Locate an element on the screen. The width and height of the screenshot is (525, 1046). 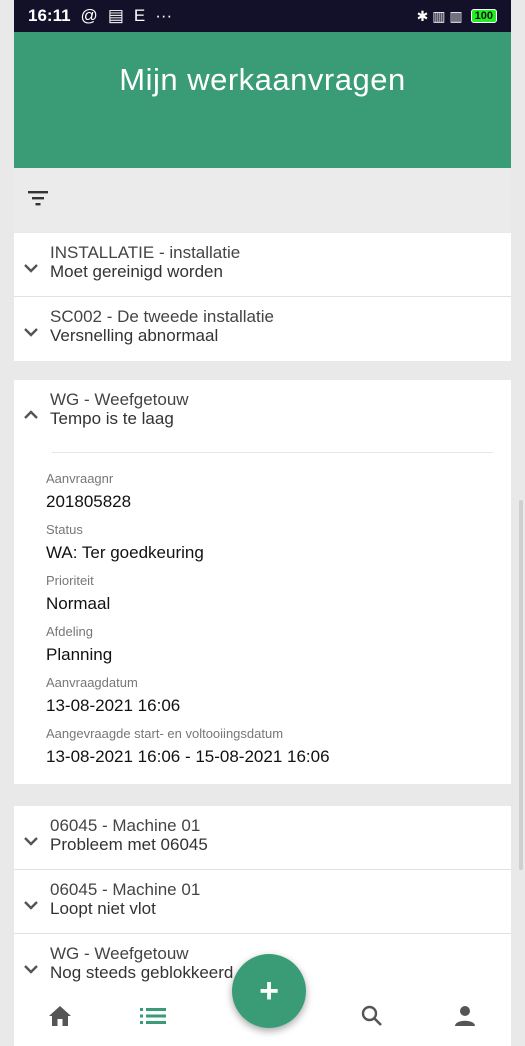
status-bar: 16:11 @ ▤ E ··· ✱ ▥ ▥ 100 is located at coordinates (262, 16).